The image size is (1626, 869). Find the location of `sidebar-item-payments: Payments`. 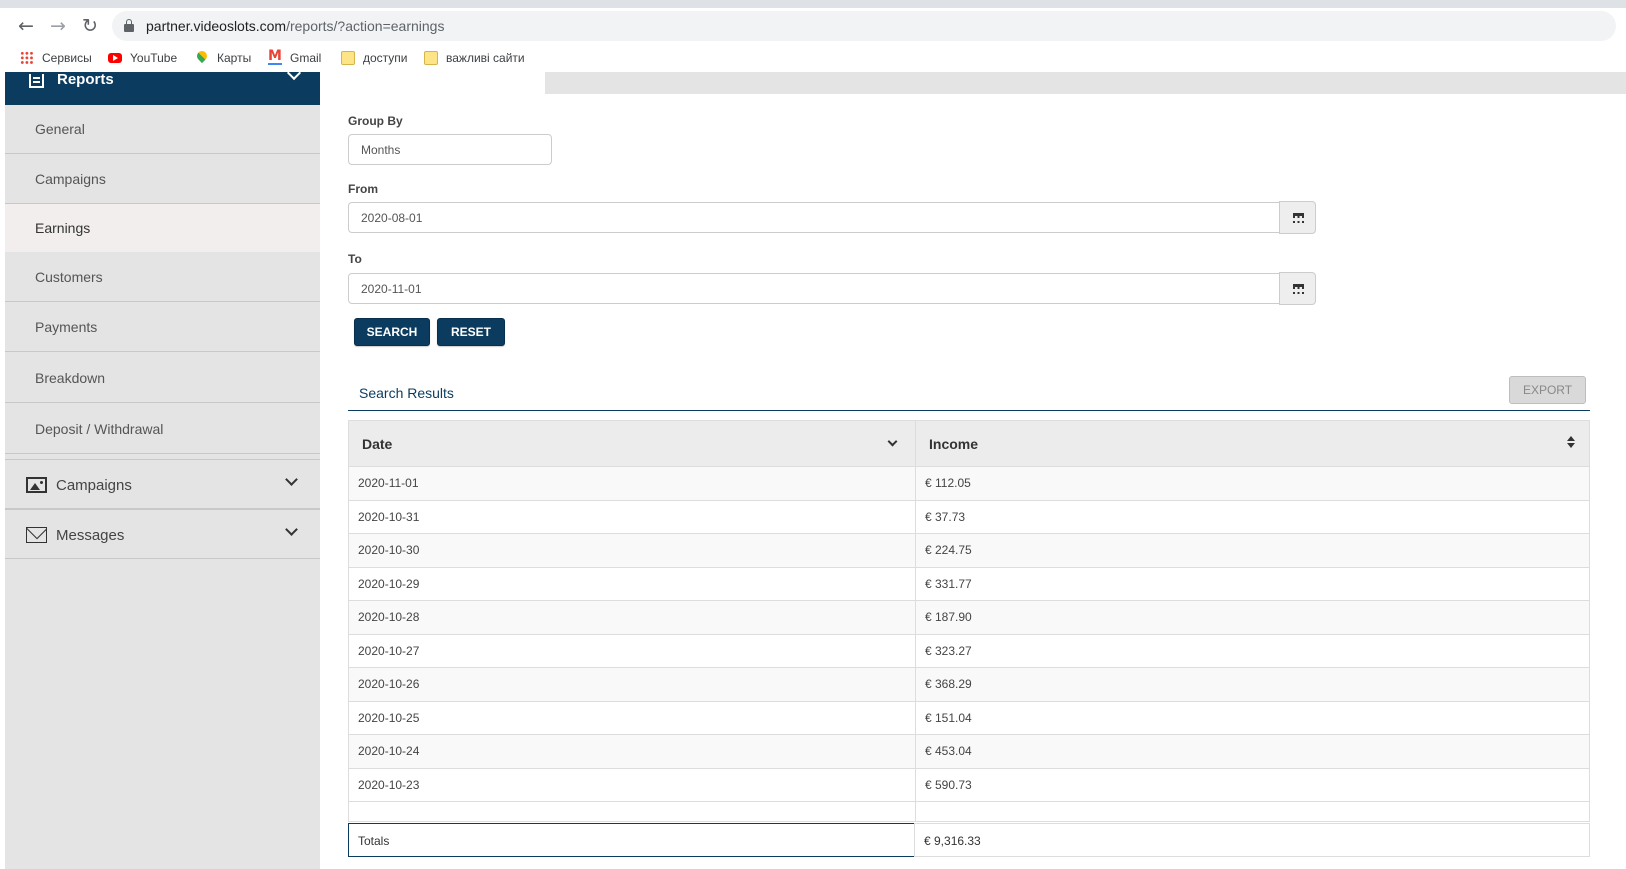

sidebar-item-payments: Payments is located at coordinates (162, 327).